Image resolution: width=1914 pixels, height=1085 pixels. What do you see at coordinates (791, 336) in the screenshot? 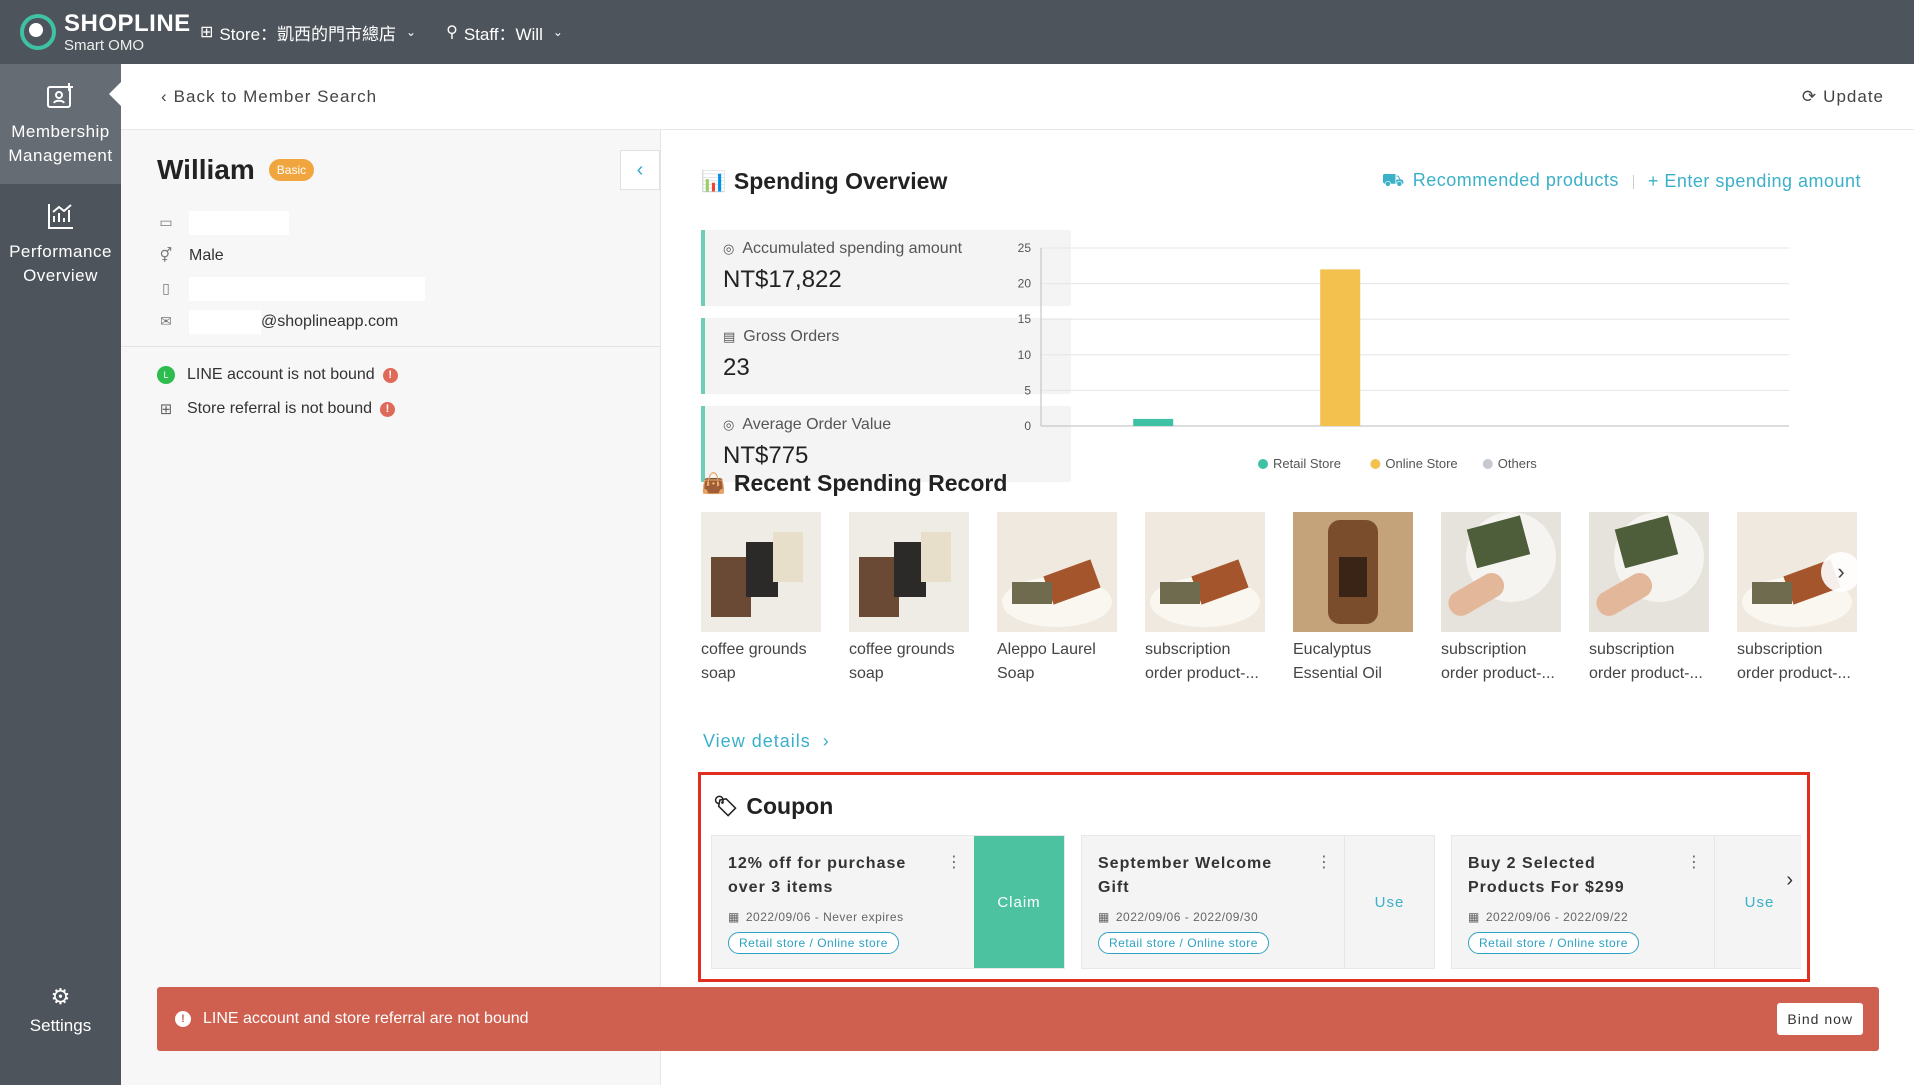
I see `stat-label-text: Gross Orders` at bounding box center [791, 336].